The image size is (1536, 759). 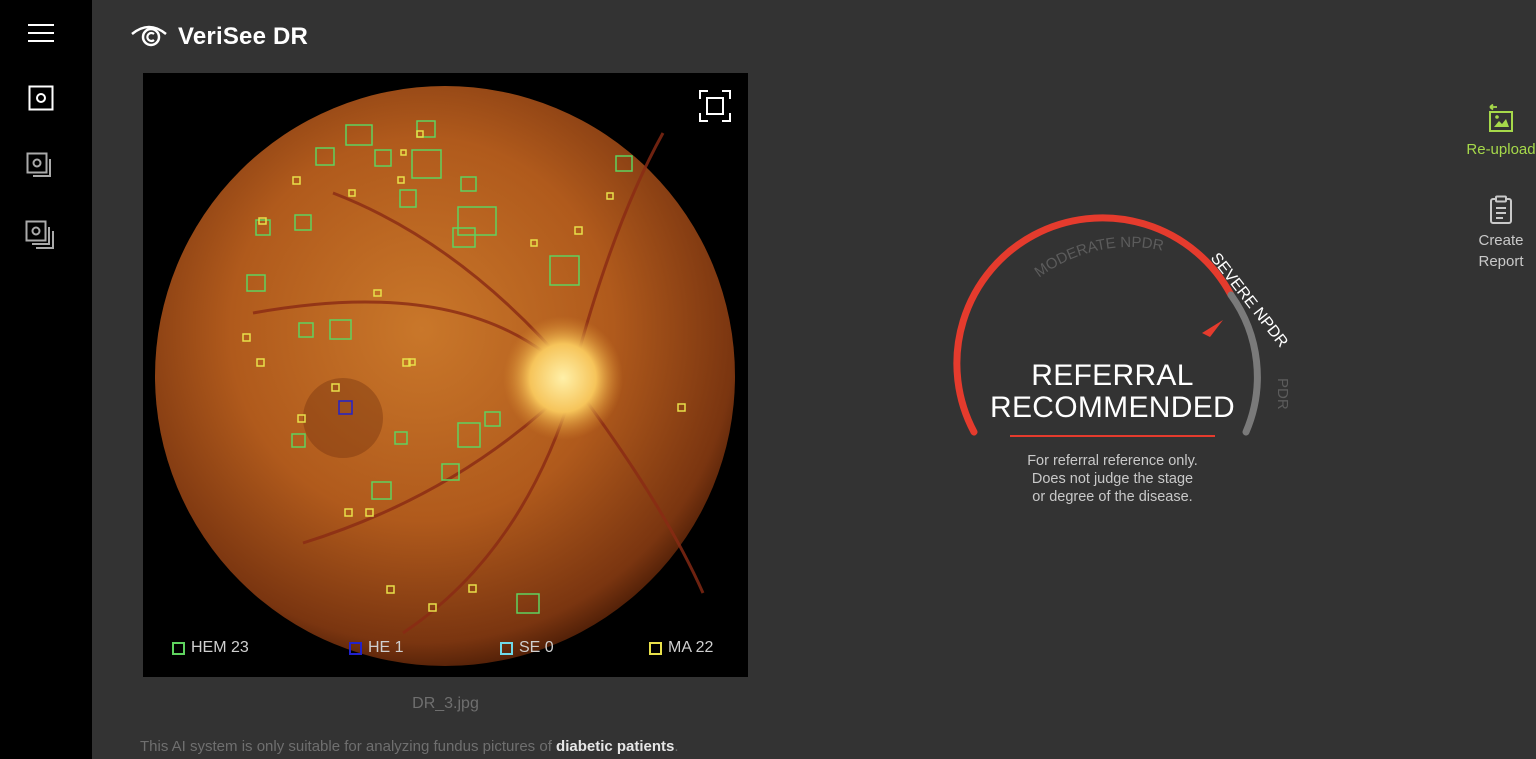 What do you see at coordinates (1212, 328) in the screenshot?
I see `gauge-pointer` at bounding box center [1212, 328].